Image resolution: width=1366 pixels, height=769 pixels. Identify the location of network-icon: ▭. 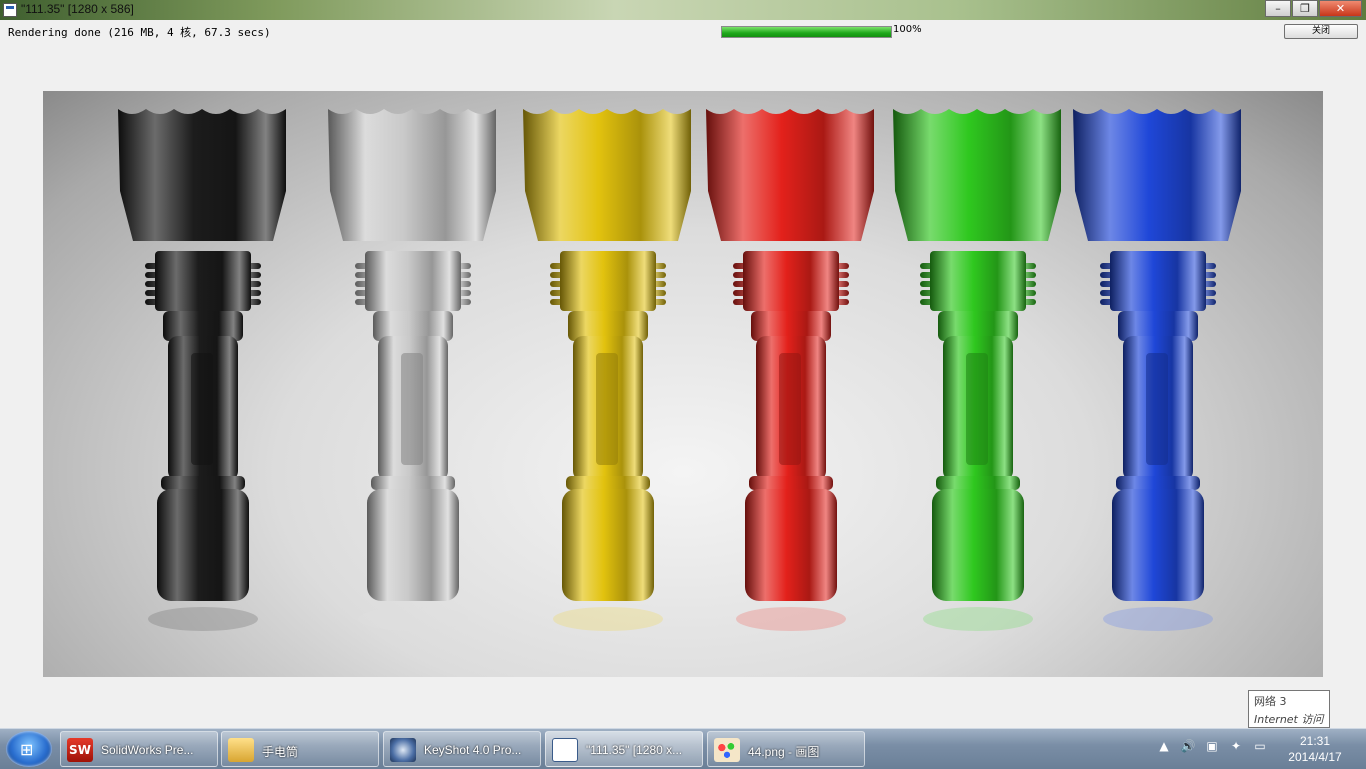
(1260, 749).